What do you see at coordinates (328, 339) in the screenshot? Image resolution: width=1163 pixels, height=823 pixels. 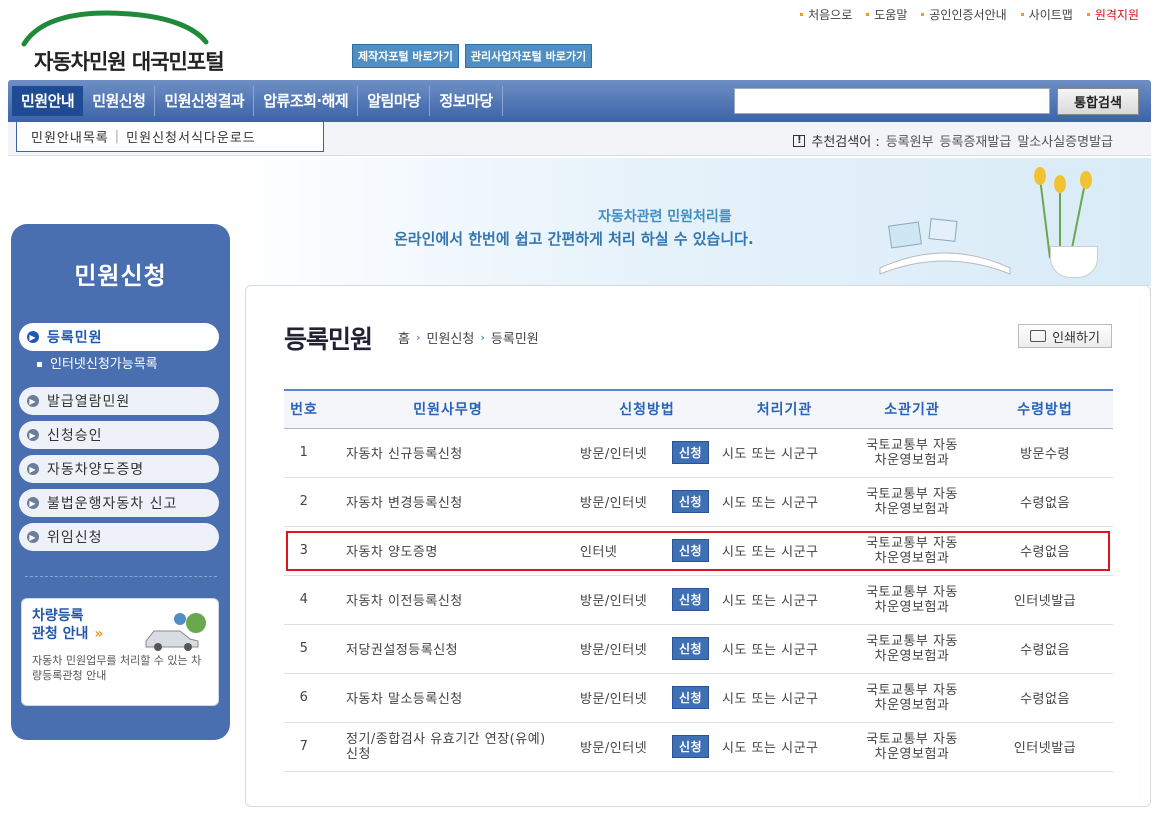 I see `page-title: 등록민원` at bounding box center [328, 339].